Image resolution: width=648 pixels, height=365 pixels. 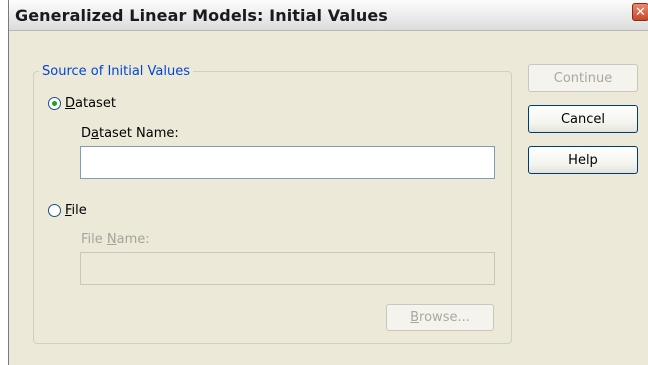 I want to click on help-button: Help, so click(x=583, y=160).